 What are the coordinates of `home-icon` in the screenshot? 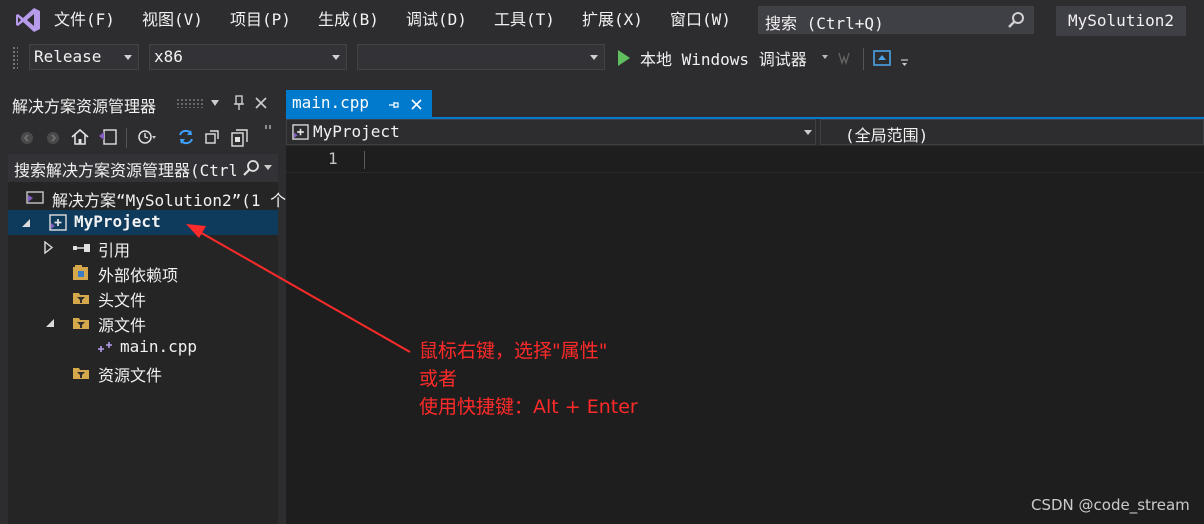 It's located at (80, 137).